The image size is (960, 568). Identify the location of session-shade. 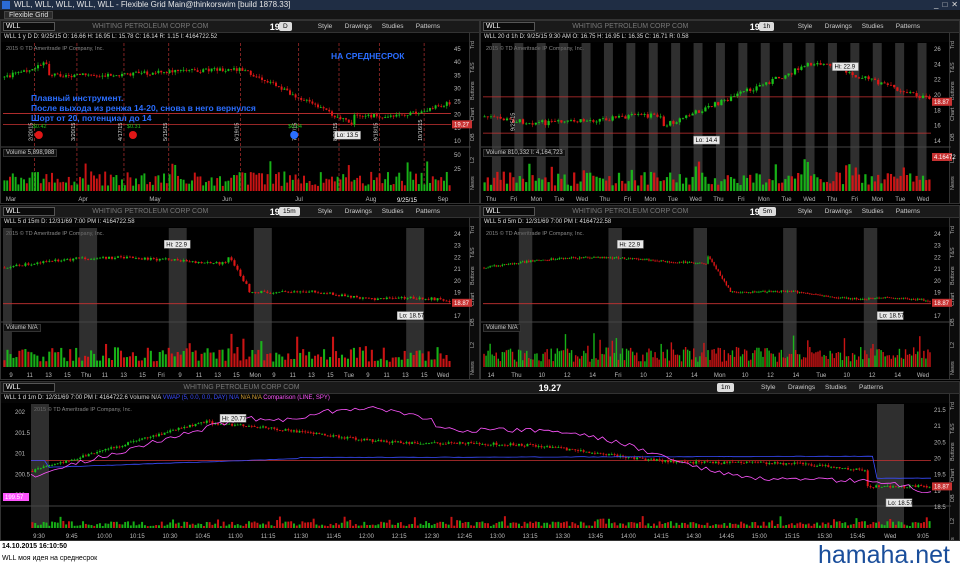
(564, 117).